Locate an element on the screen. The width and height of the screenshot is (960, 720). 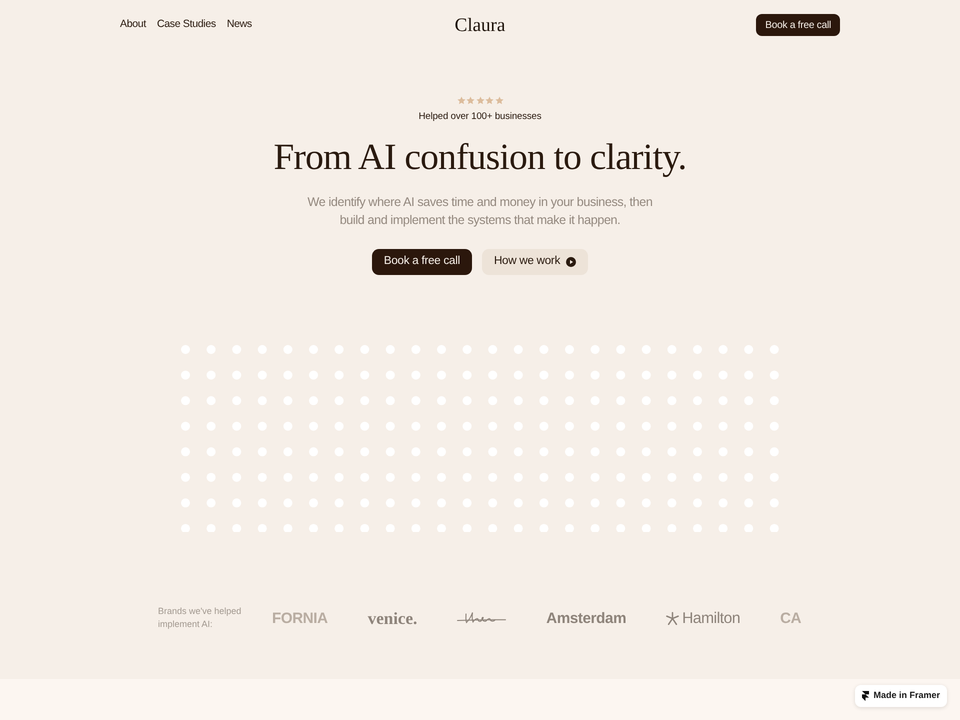
play-icon is located at coordinates (571, 261).